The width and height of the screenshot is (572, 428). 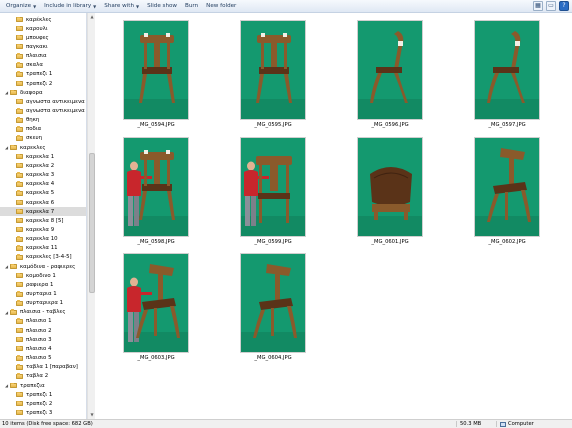 What do you see at coordinates (92, 415) in the screenshot?
I see `scroll-down-icon: ▼` at bounding box center [92, 415].